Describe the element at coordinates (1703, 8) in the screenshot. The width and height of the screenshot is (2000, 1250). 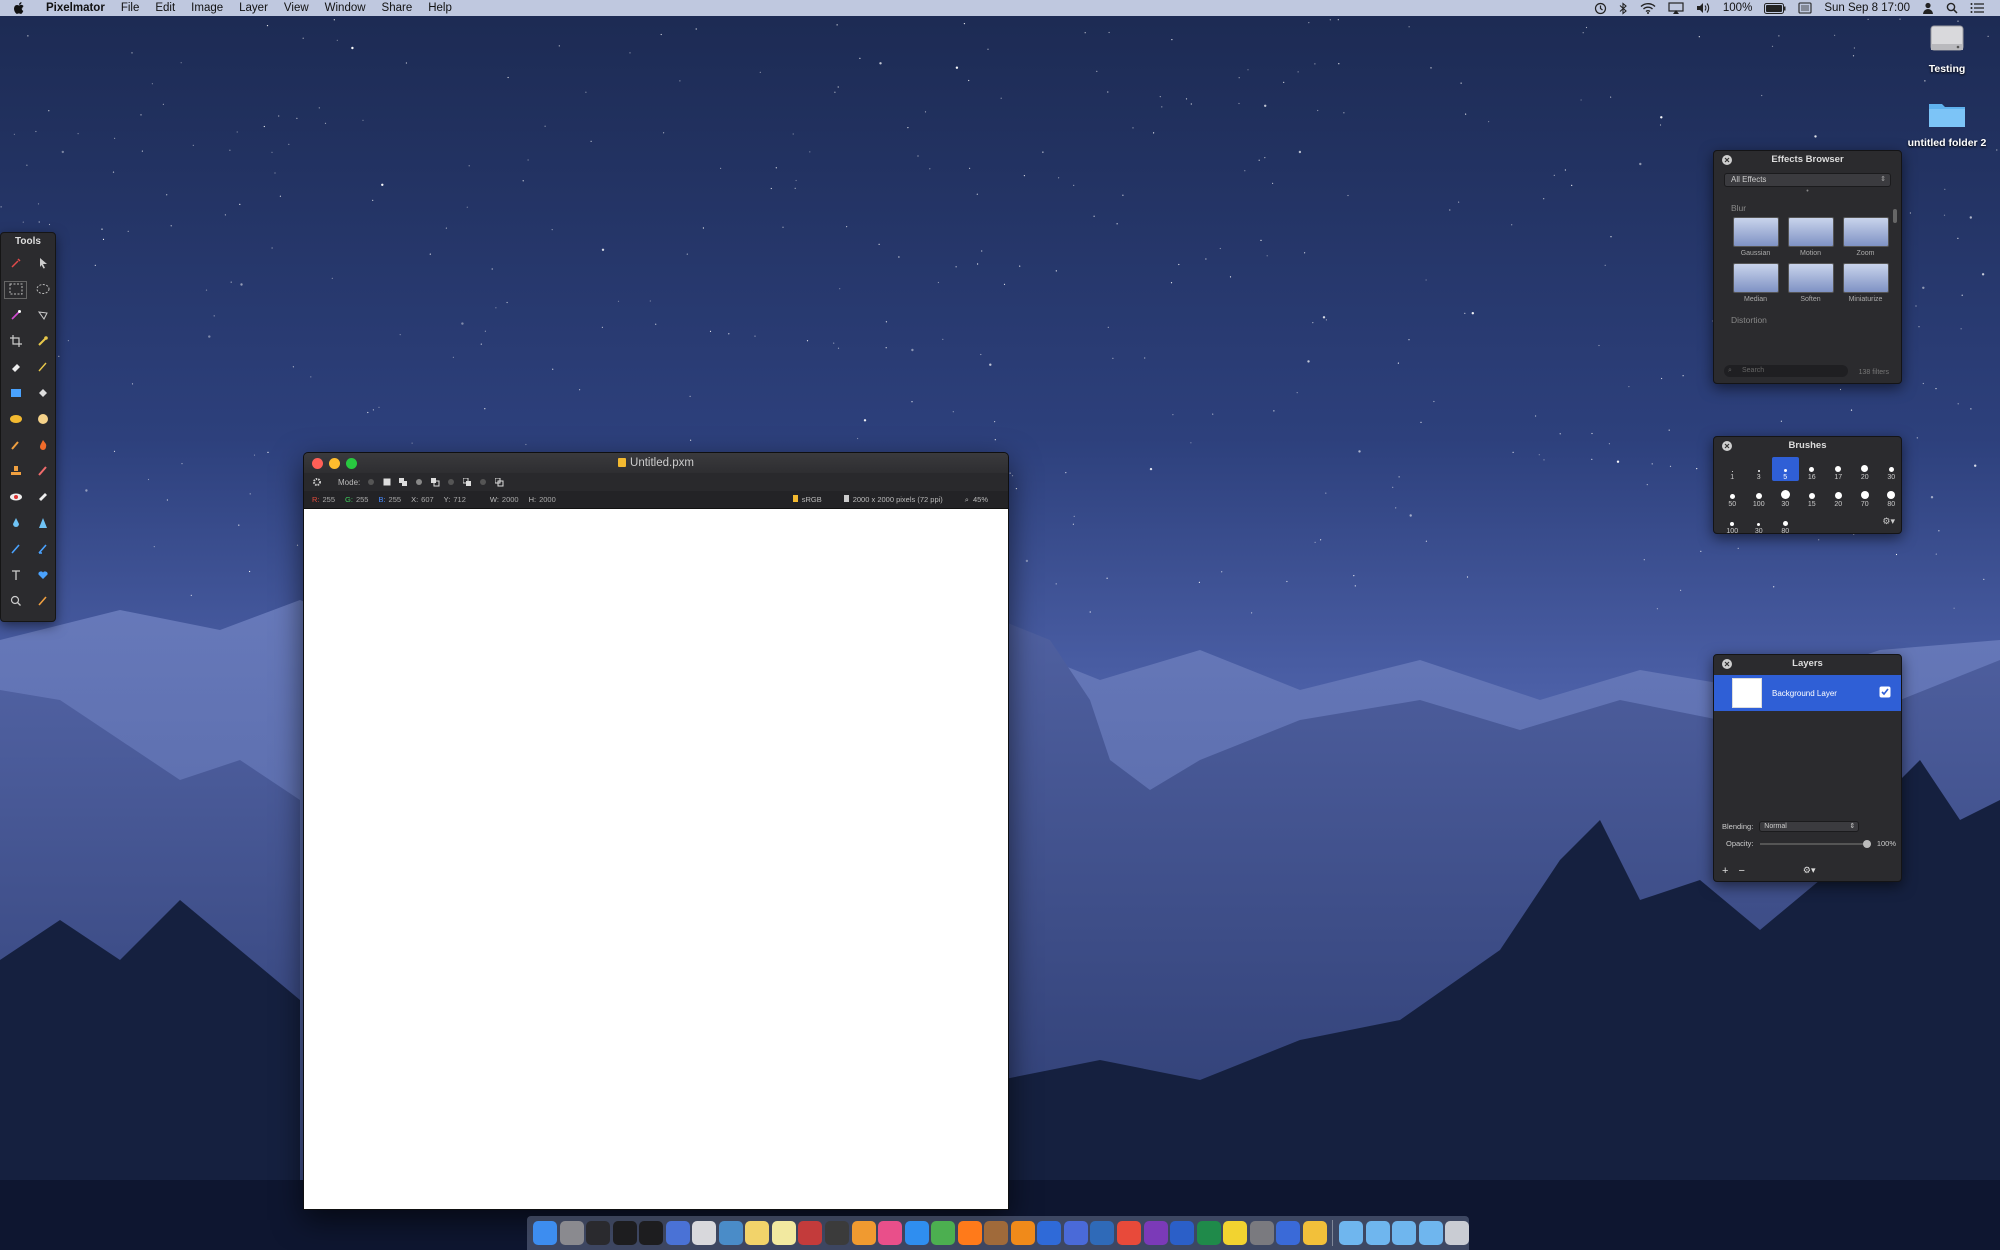
I see `volume-icon` at that location.